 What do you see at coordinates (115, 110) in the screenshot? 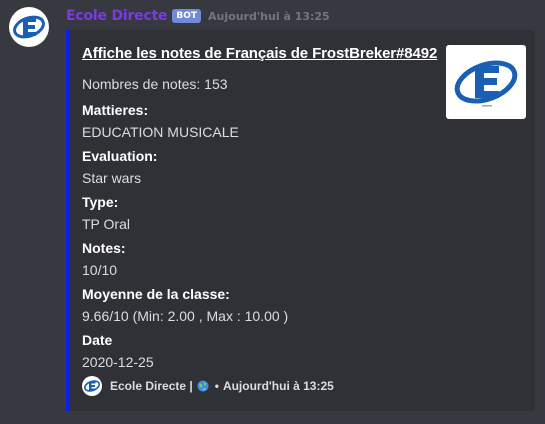
I see `field-name: Mattieres:` at bounding box center [115, 110].